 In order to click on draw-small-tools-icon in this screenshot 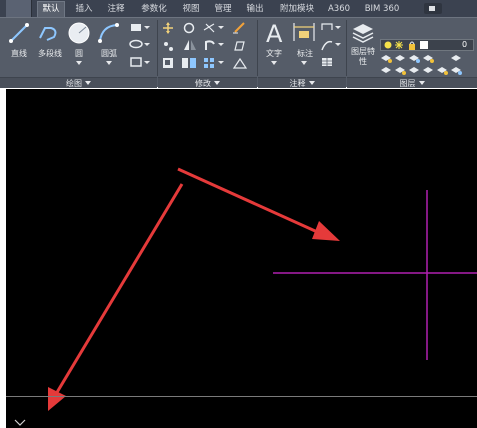, I will do `click(141, 48)`.